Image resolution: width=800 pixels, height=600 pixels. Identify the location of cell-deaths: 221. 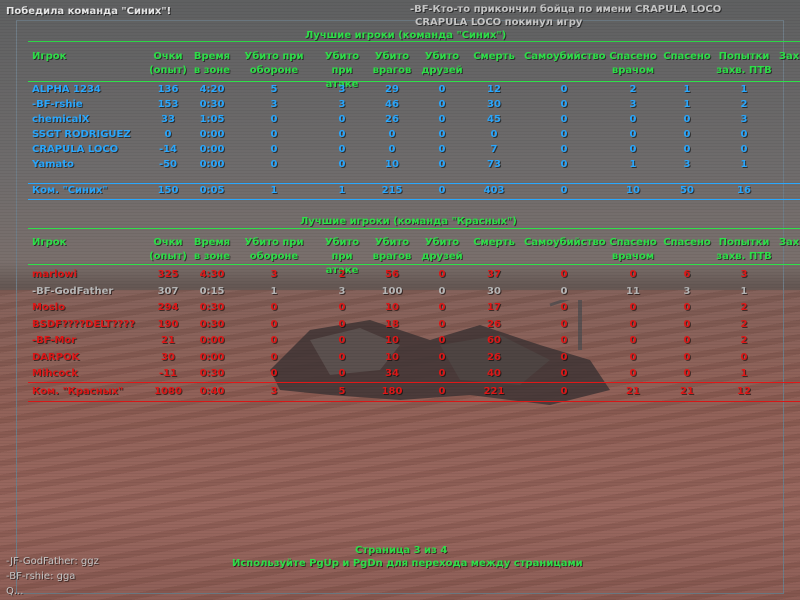
(494, 391).